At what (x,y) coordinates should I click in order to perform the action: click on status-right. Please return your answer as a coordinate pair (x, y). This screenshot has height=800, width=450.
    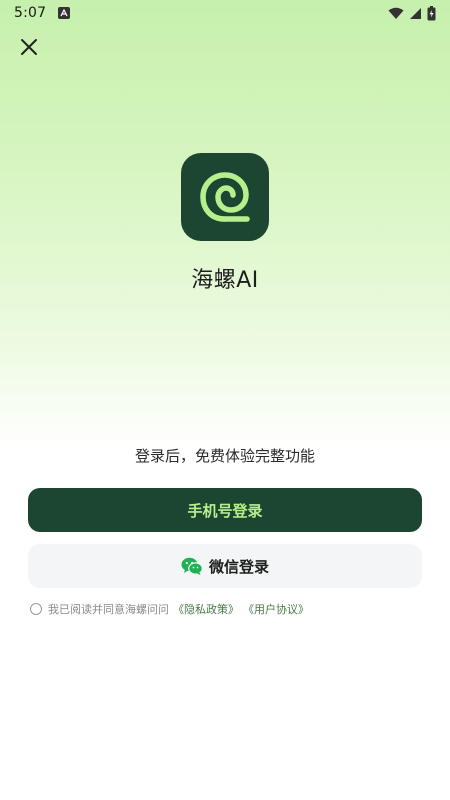
    Looking at the image, I should click on (412, 13).